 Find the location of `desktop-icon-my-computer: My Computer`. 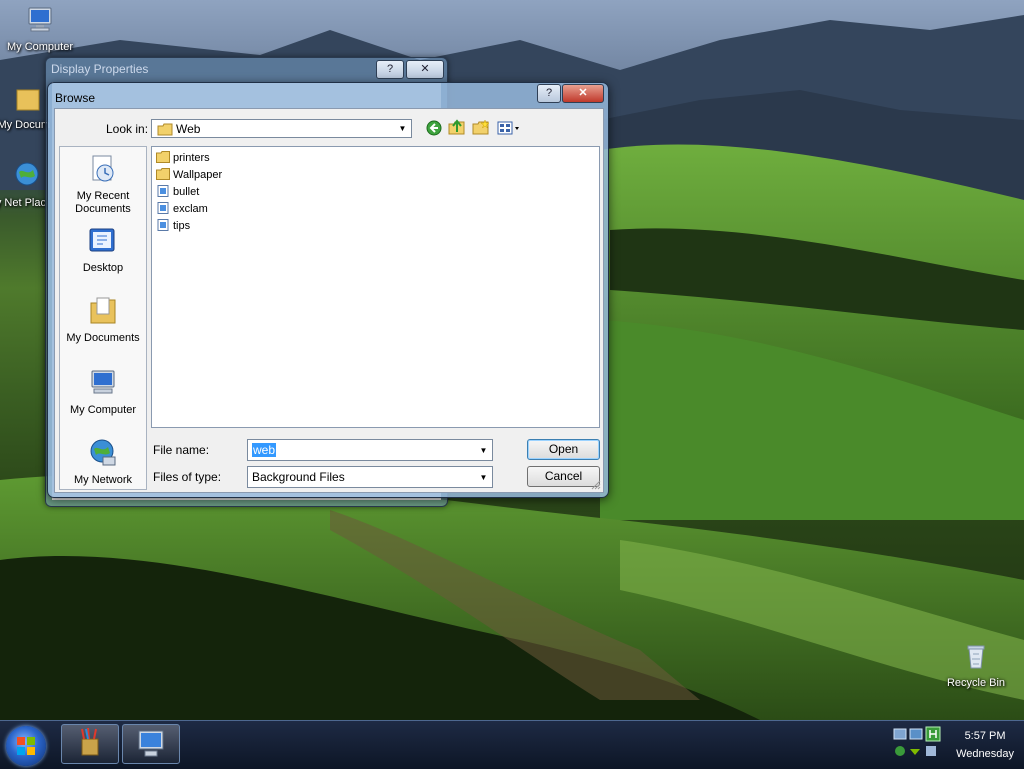

desktop-icon-my-computer: My Computer is located at coordinates (40, 28).